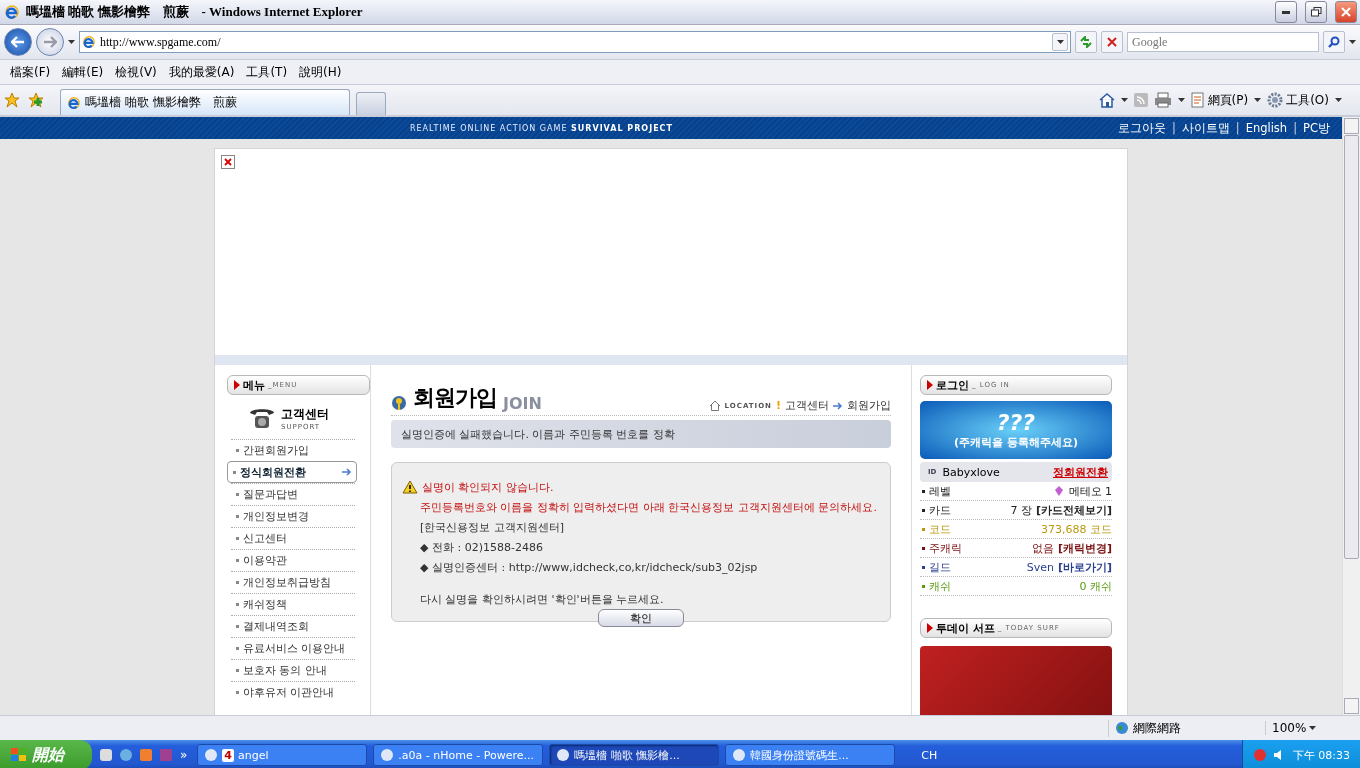  What do you see at coordinates (293, 626) in the screenshot?
I see `menu-link: 결제내역조회` at bounding box center [293, 626].